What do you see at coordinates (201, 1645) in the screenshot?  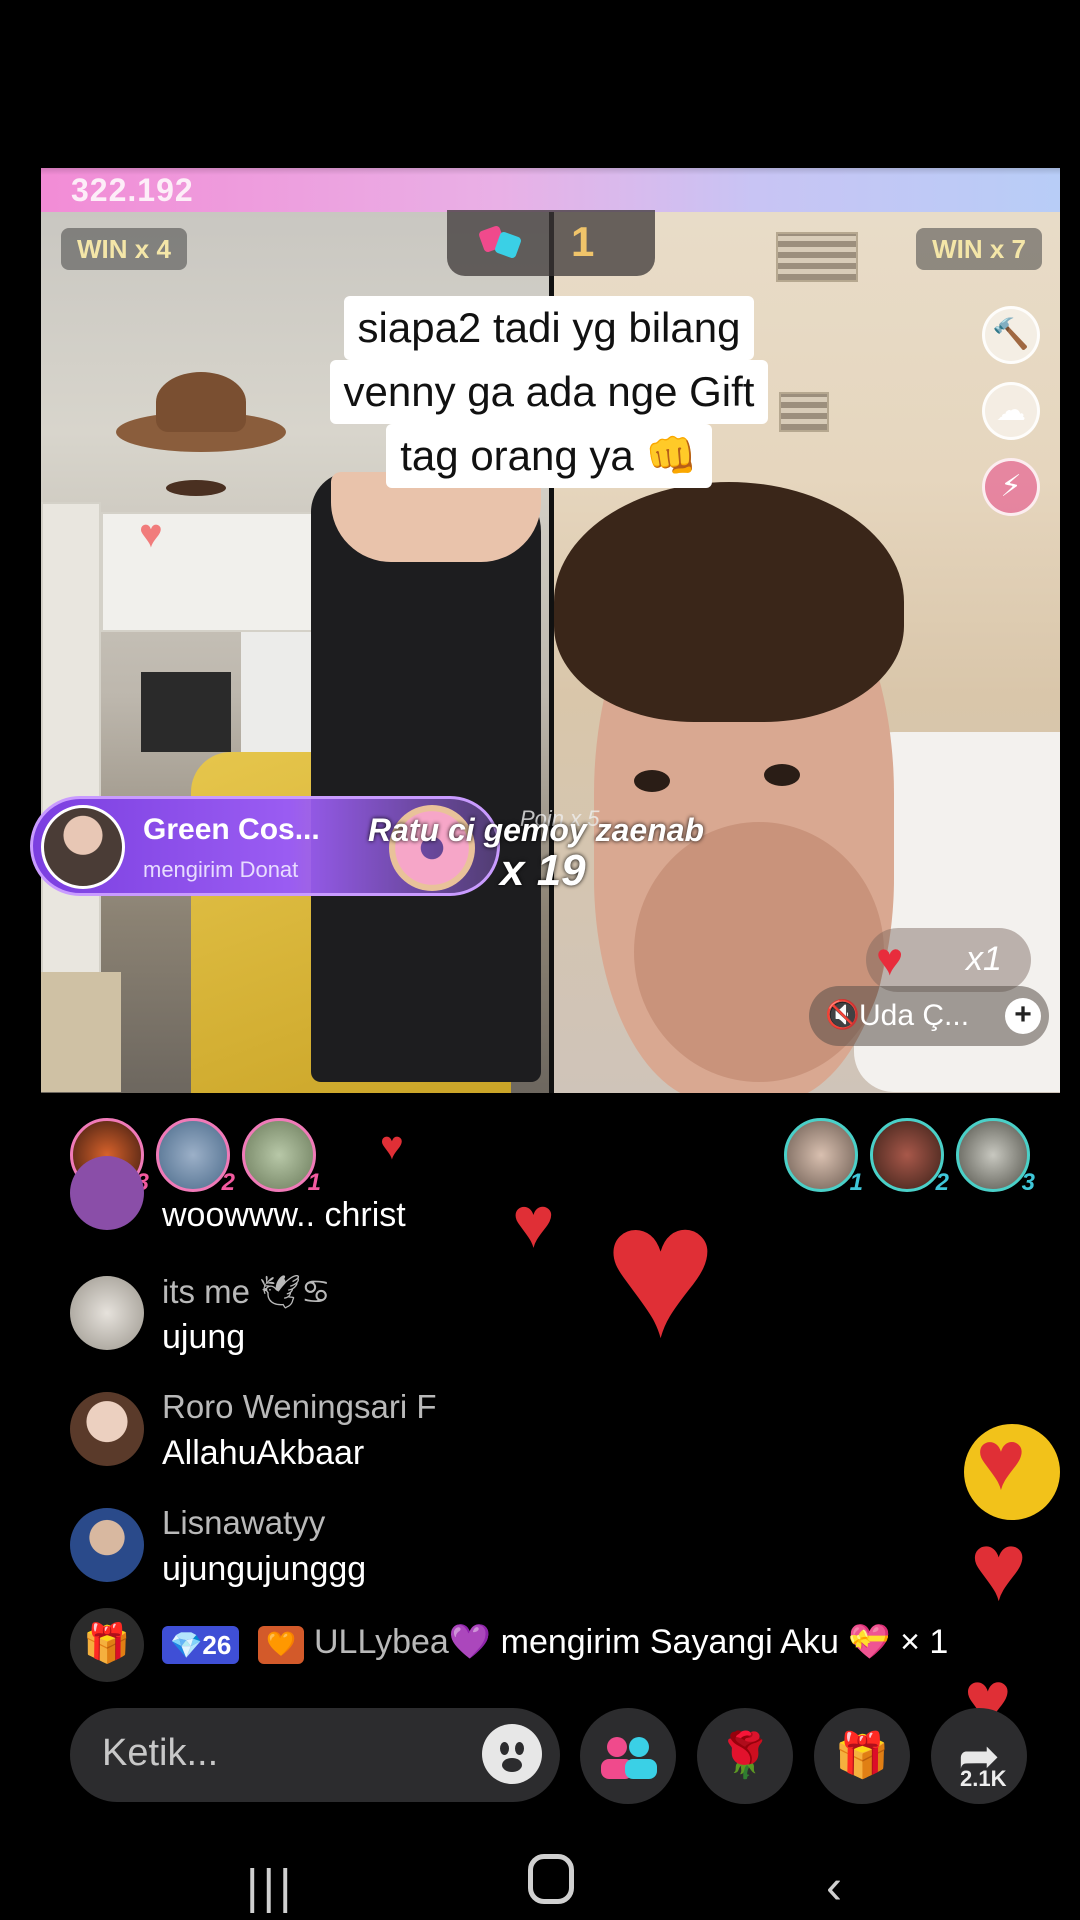 I see `level-badge: 💎26` at bounding box center [201, 1645].